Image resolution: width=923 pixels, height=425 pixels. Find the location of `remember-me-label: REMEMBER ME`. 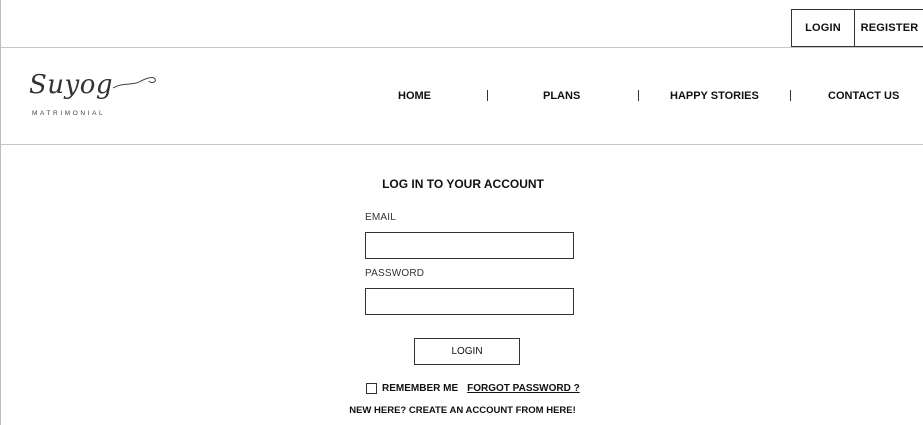

remember-me-label: REMEMBER ME is located at coordinates (420, 388).